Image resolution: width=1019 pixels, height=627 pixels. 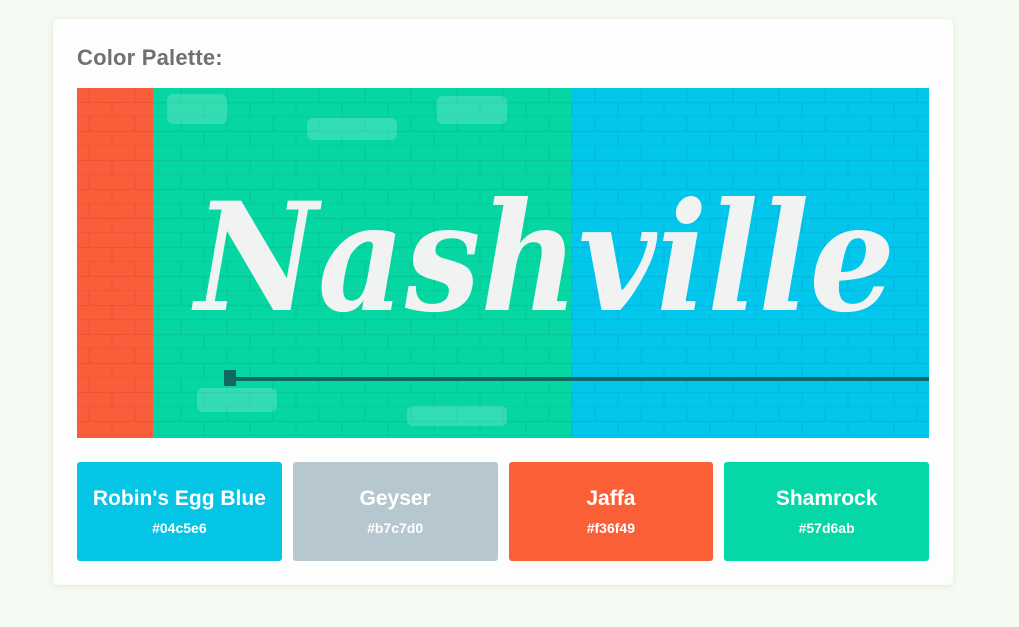 What do you see at coordinates (395, 498) in the screenshot?
I see `swatch-name: Geyser` at bounding box center [395, 498].